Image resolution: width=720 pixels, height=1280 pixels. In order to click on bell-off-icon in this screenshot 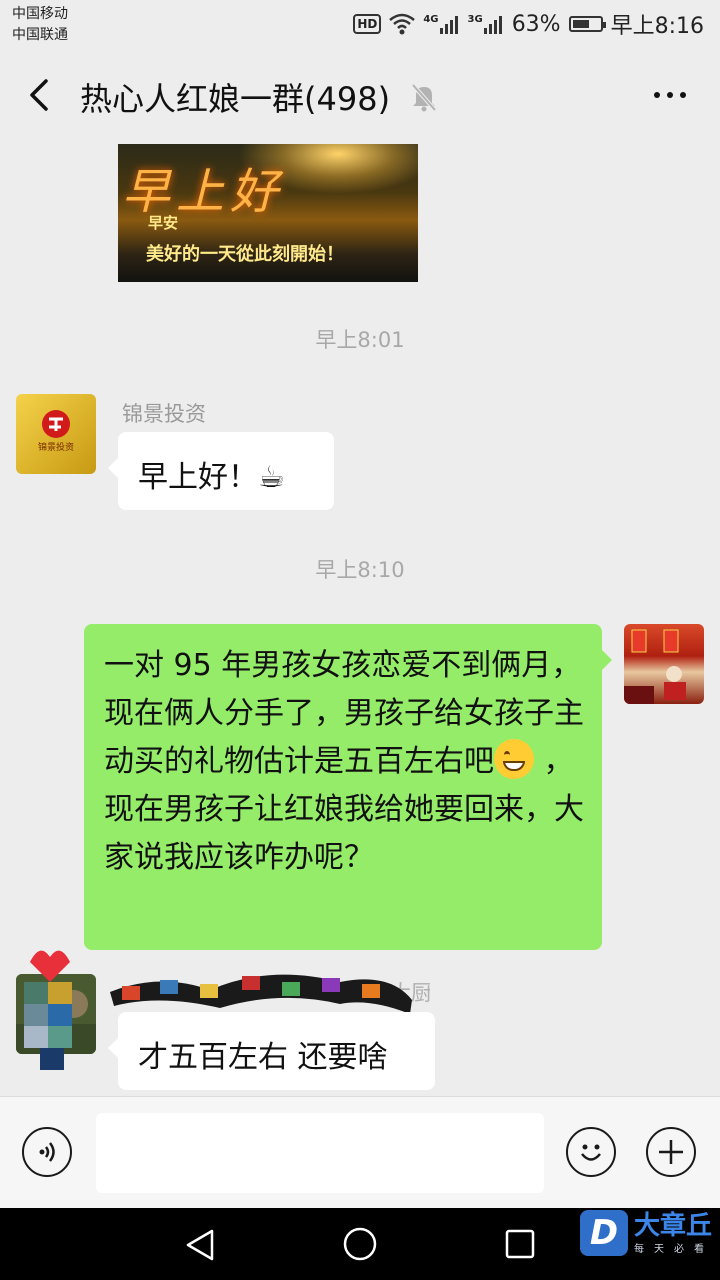, I will do `click(424, 97)`.